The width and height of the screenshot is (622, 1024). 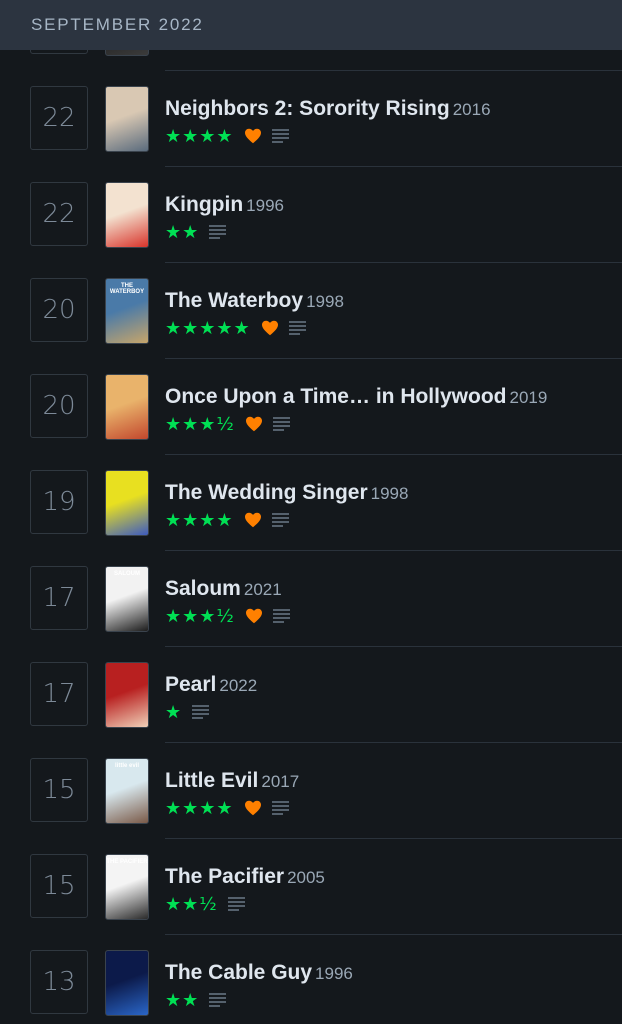 What do you see at coordinates (126, 766) in the screenshot?
I see `poster-text: little evil` at bounding box center [126, 766].